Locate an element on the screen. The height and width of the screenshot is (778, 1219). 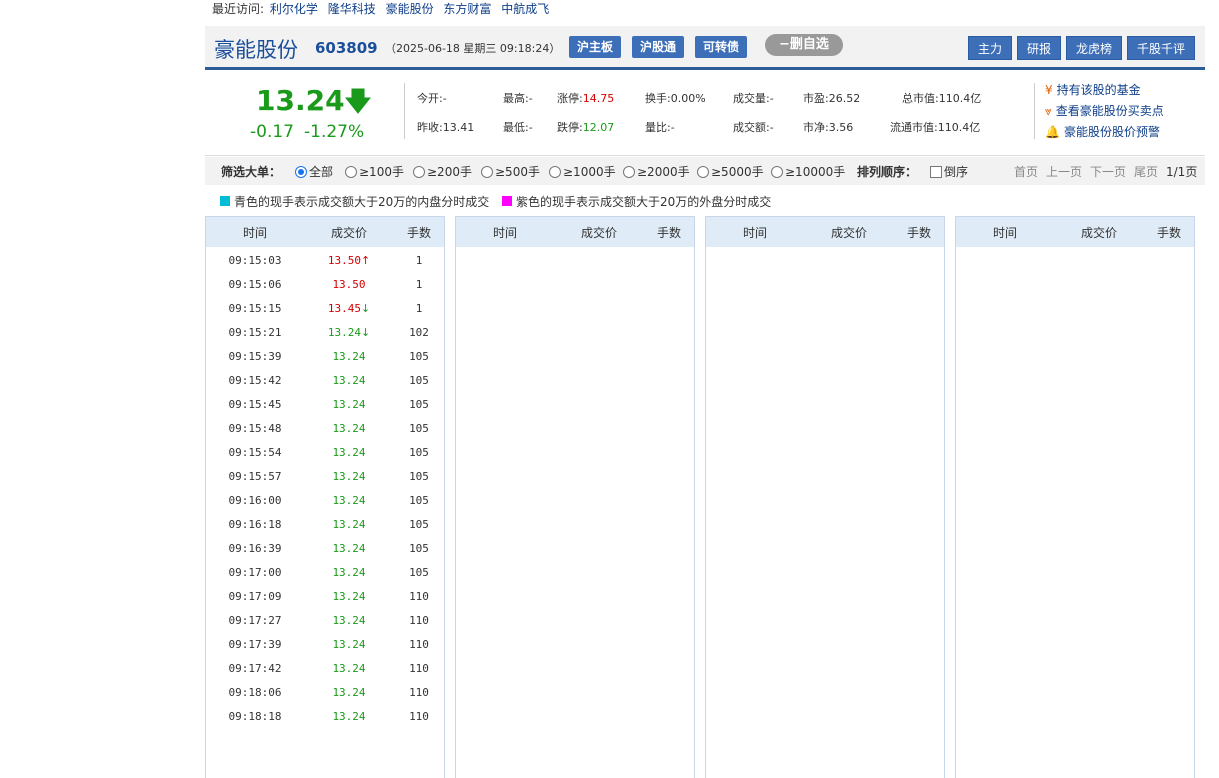
price-change-value: -0.17 is located at coordinates (272, 132).